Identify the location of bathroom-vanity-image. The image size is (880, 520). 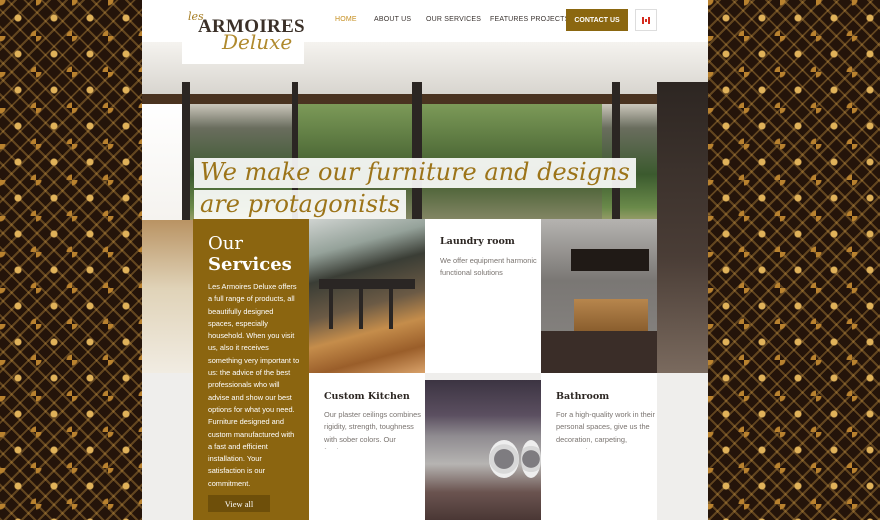
(599, 296).